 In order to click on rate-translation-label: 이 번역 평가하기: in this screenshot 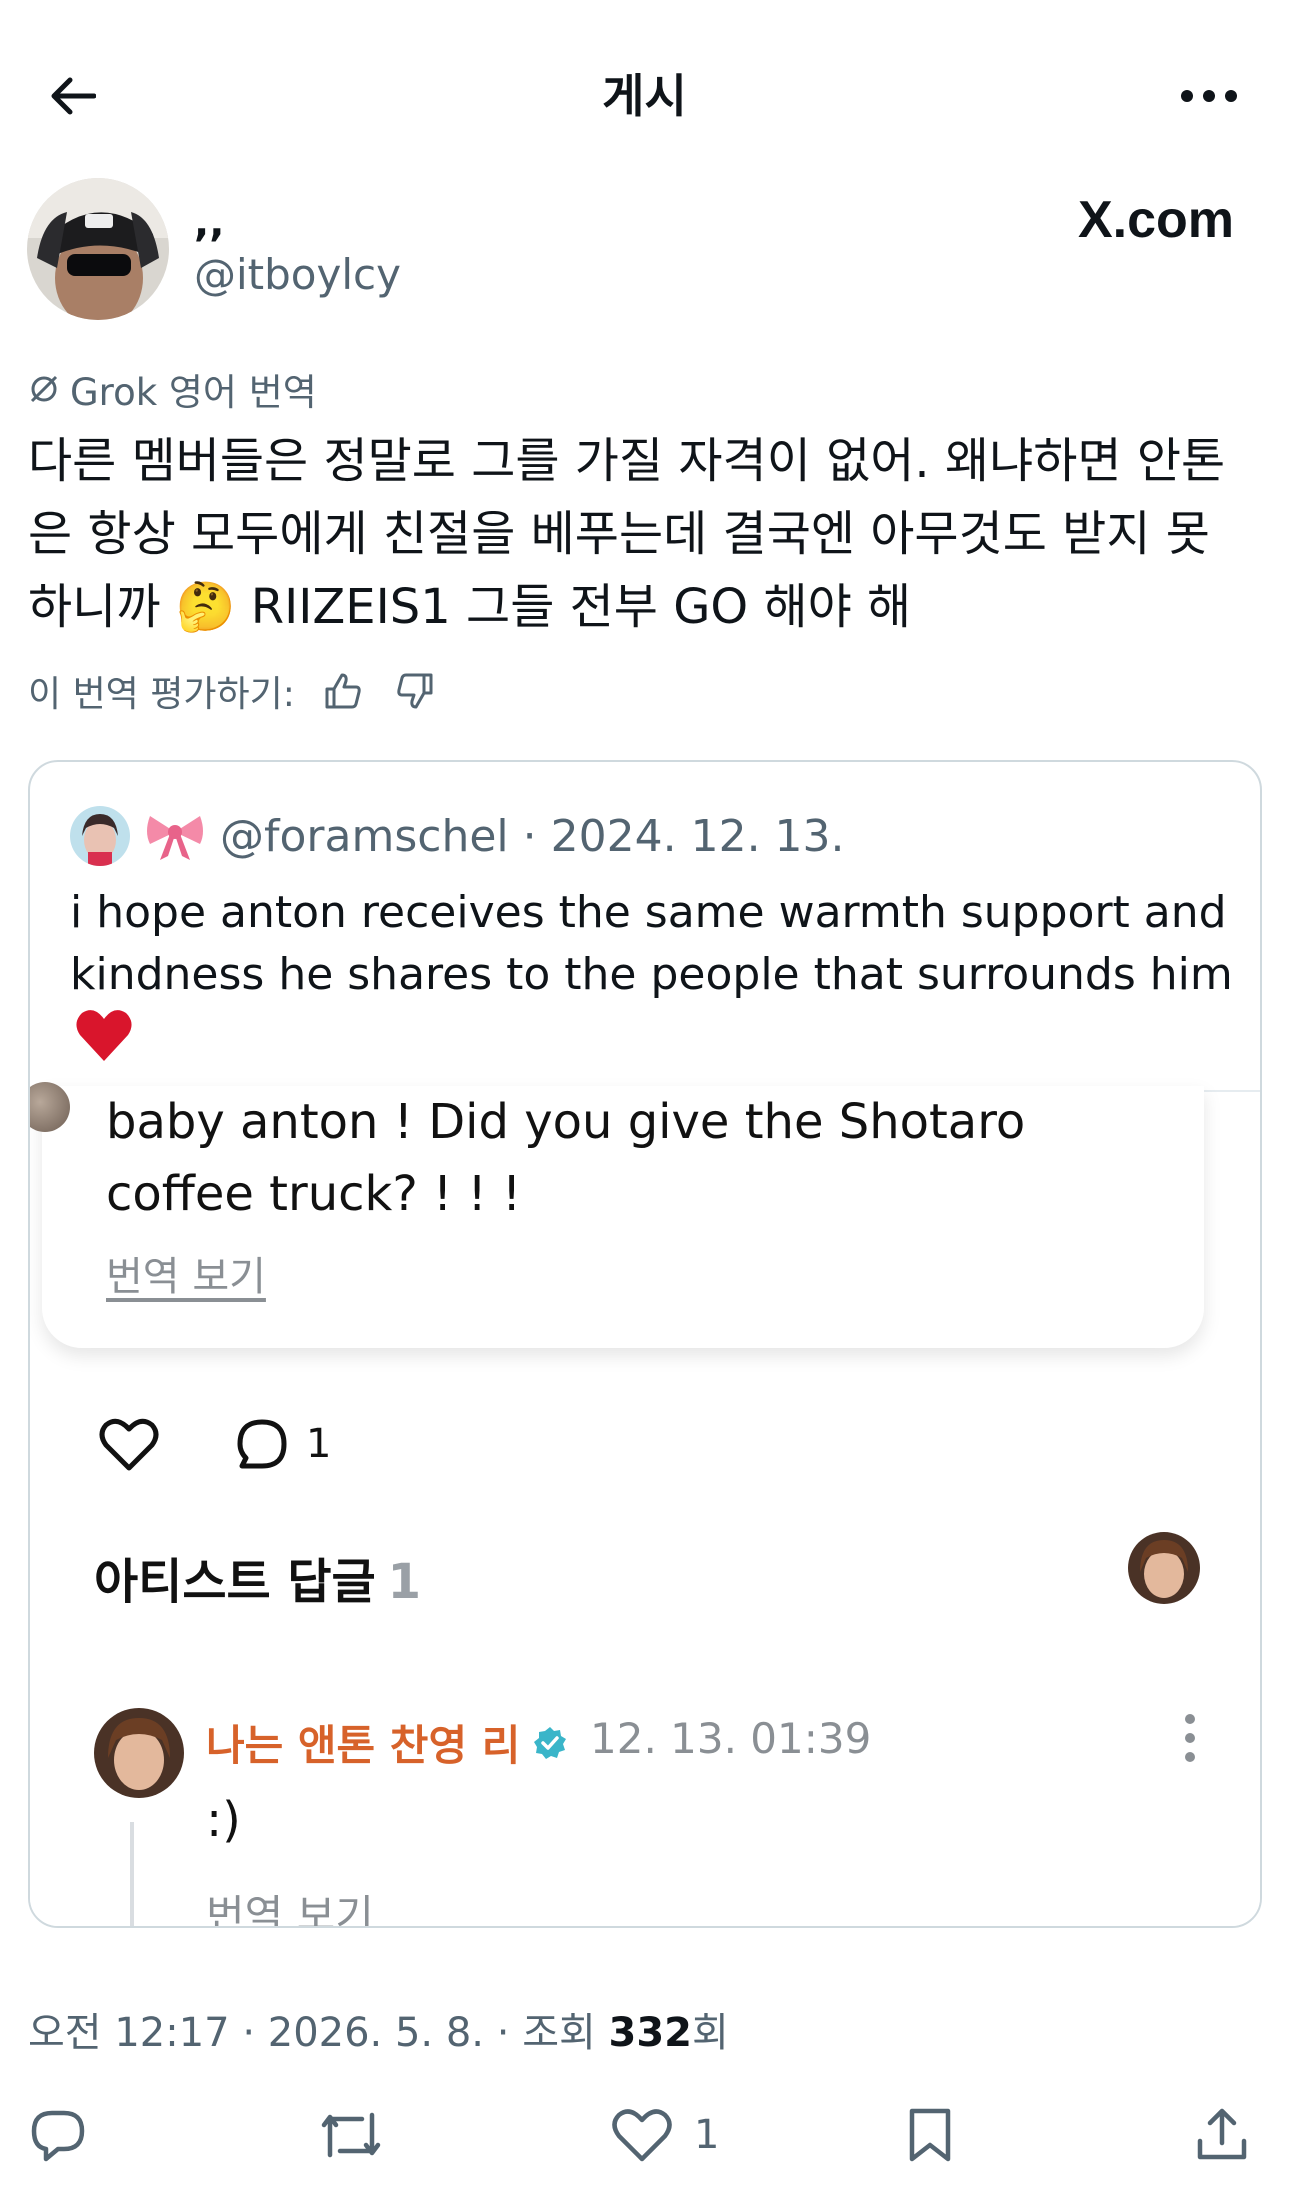, I will do `click(161, 694)`.